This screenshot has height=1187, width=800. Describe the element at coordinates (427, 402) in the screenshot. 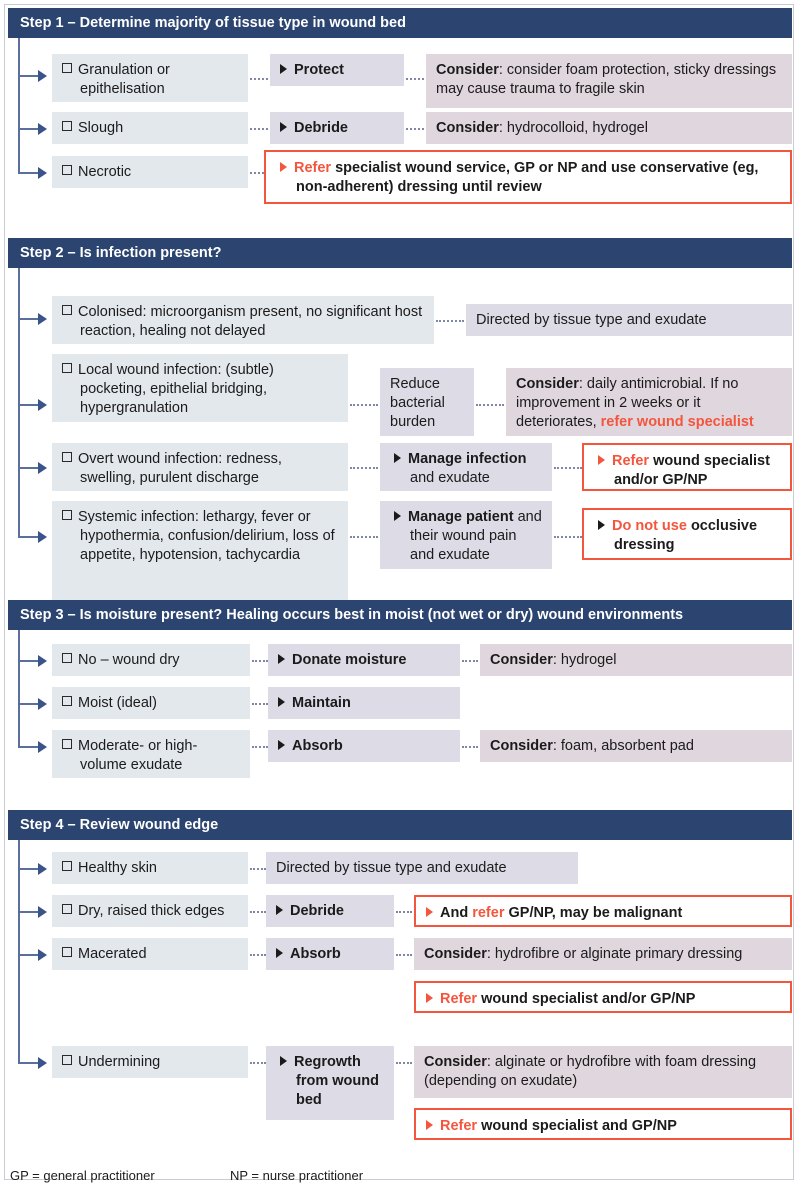

I see `step-2-action-2: Reduce bacterial burden` at that location.